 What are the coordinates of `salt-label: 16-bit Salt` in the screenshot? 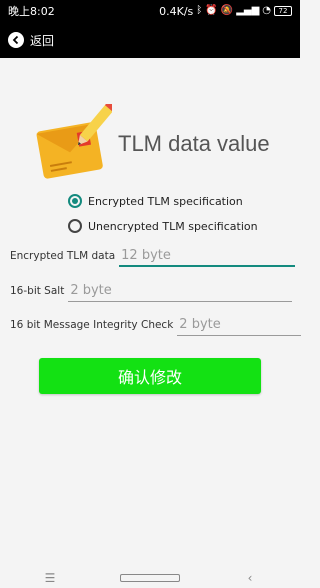 It's located at (37, 291).